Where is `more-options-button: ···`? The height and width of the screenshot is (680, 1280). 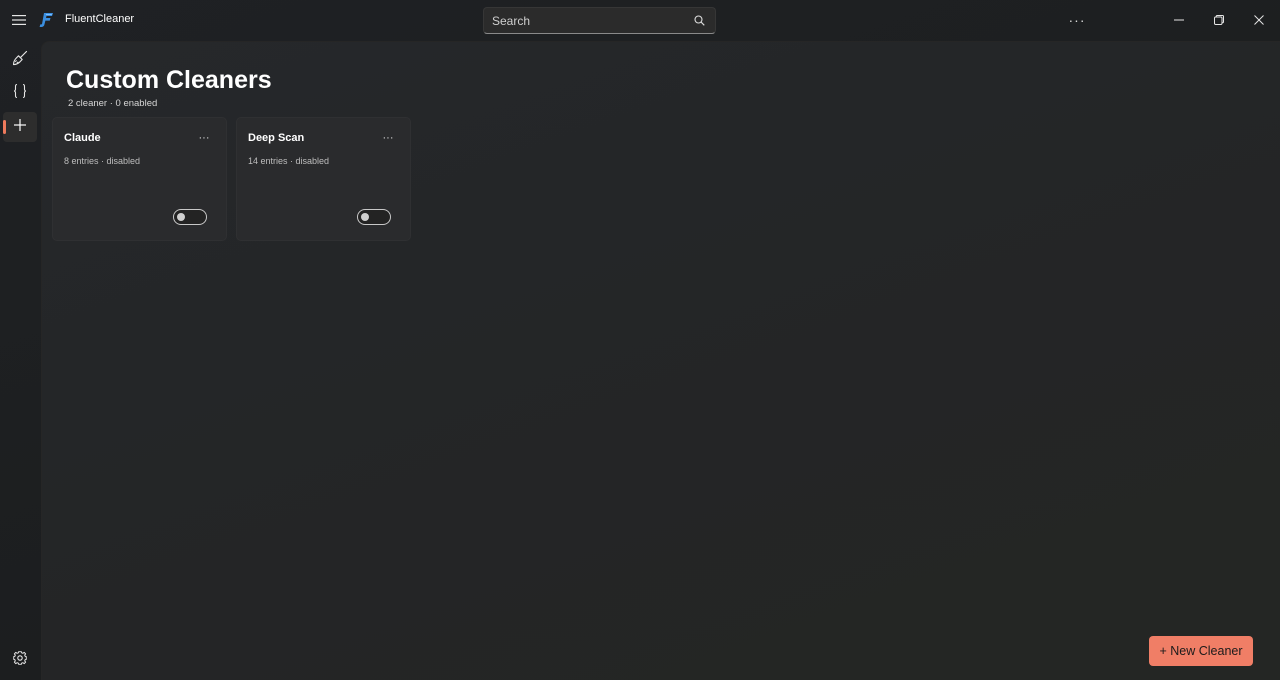 more-options-button: ··· is located at coordinates (1077, 20).